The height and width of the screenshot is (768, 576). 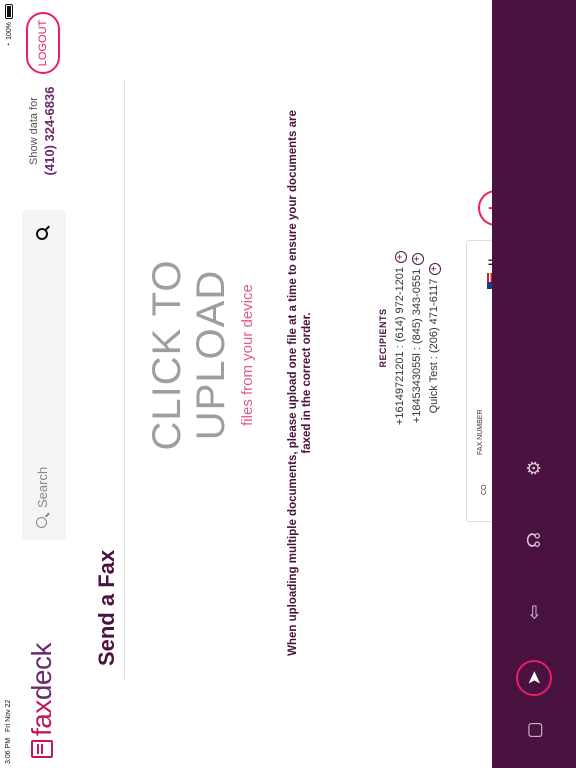 What do you see at coordinates (434, 338) in the screenshot?
I see `list-item: Quick Test : (206) 471-6117 +` at bounding box center [434, 338].